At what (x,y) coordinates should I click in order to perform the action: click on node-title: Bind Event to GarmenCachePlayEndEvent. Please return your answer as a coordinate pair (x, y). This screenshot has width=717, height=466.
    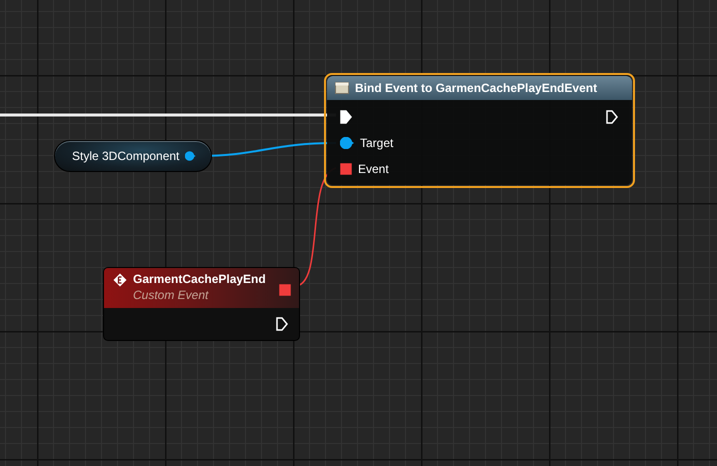
    Looking at the image, I should click on (476, 88).